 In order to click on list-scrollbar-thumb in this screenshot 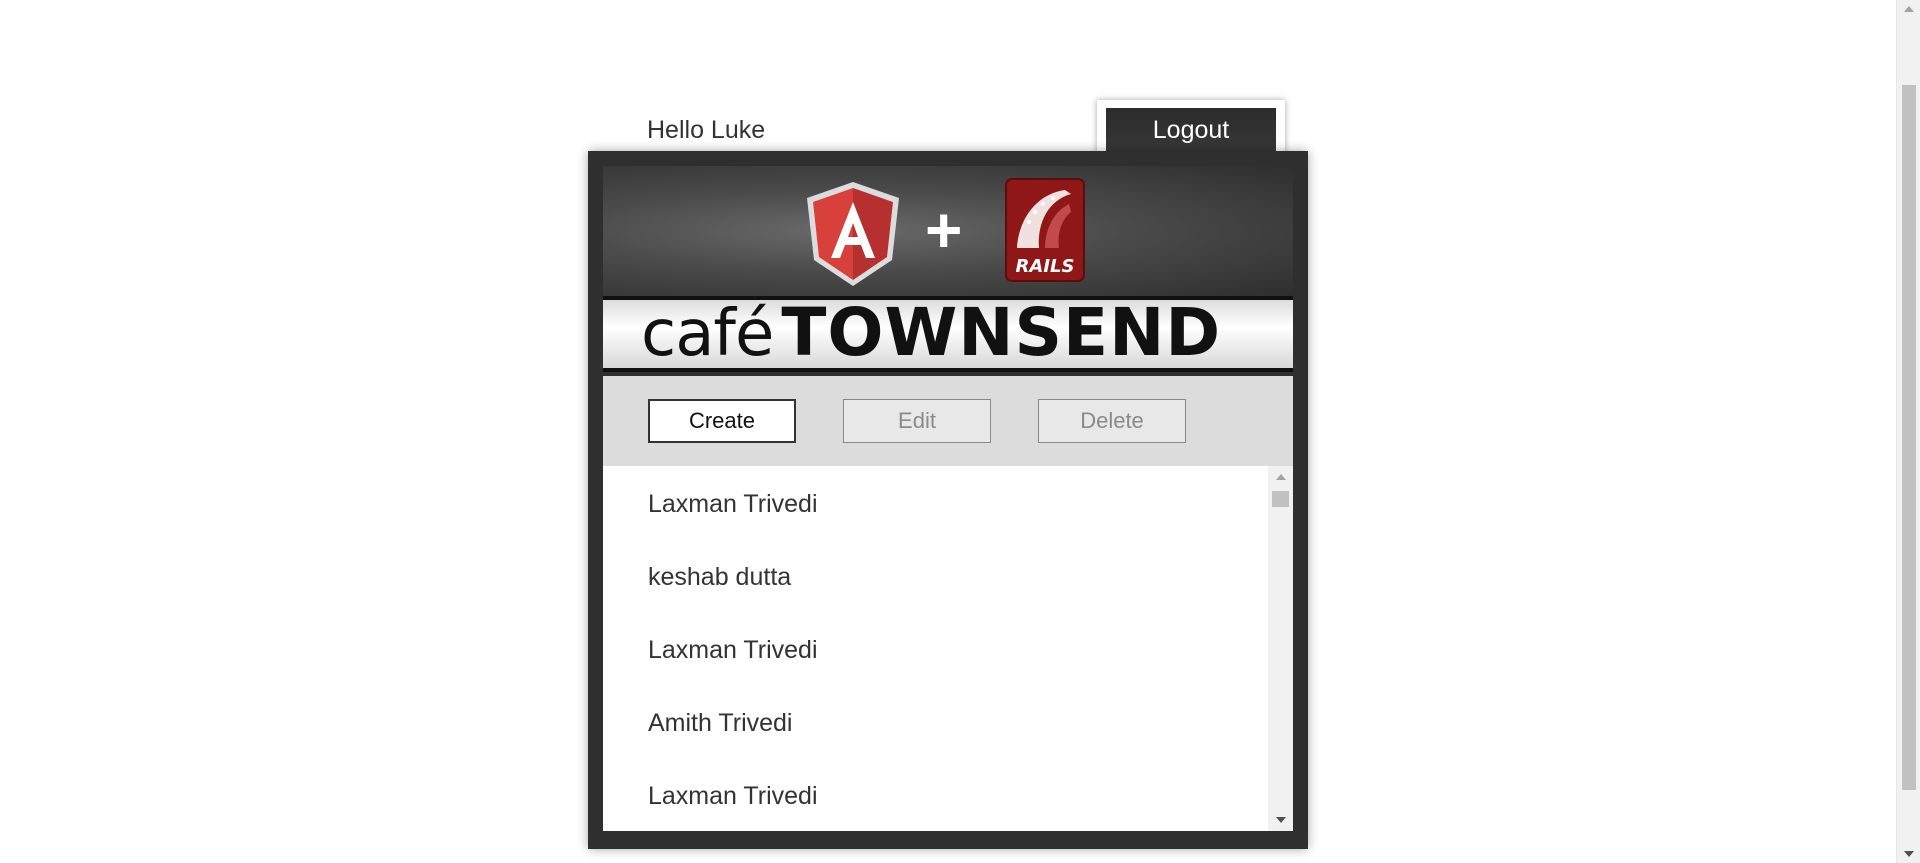, I will do `click(1280, 499)`.